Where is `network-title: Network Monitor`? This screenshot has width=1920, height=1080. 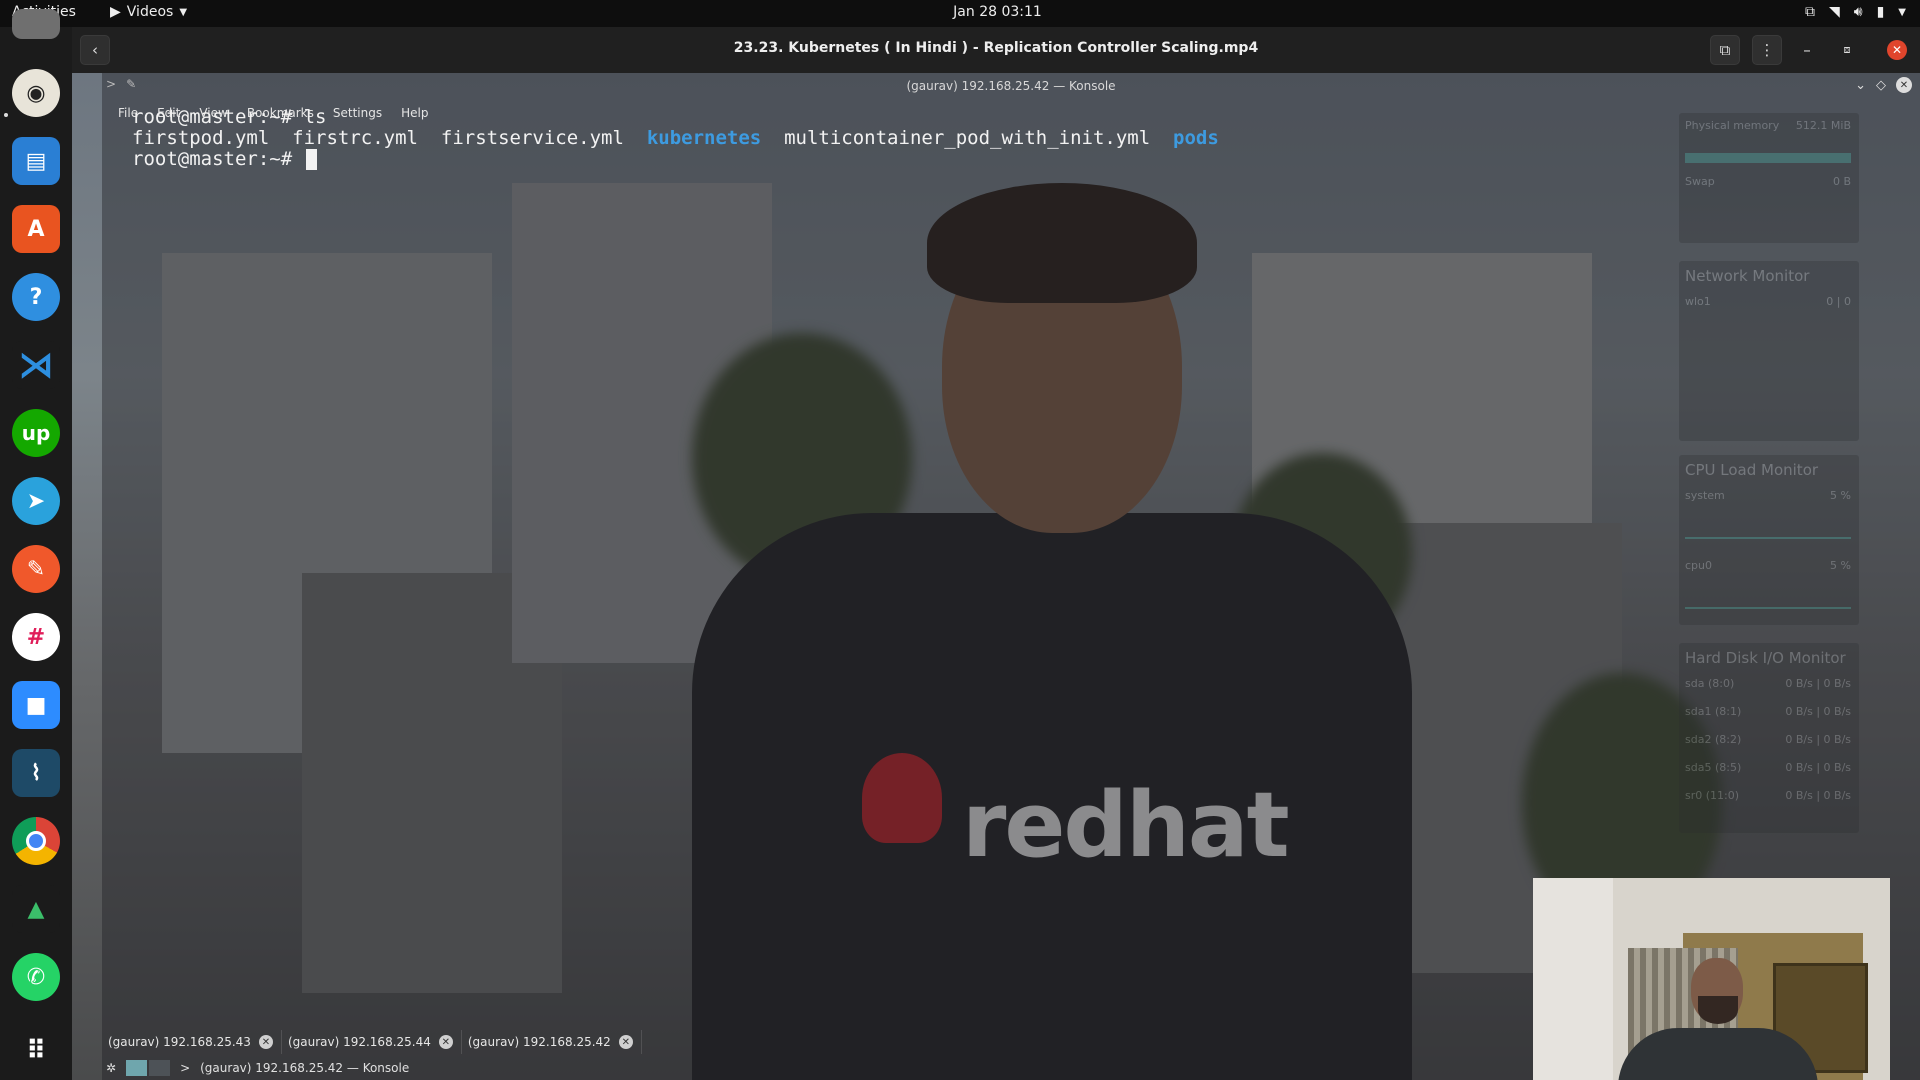
network-title: Network Monitor is located at coordinates (1747, 276).